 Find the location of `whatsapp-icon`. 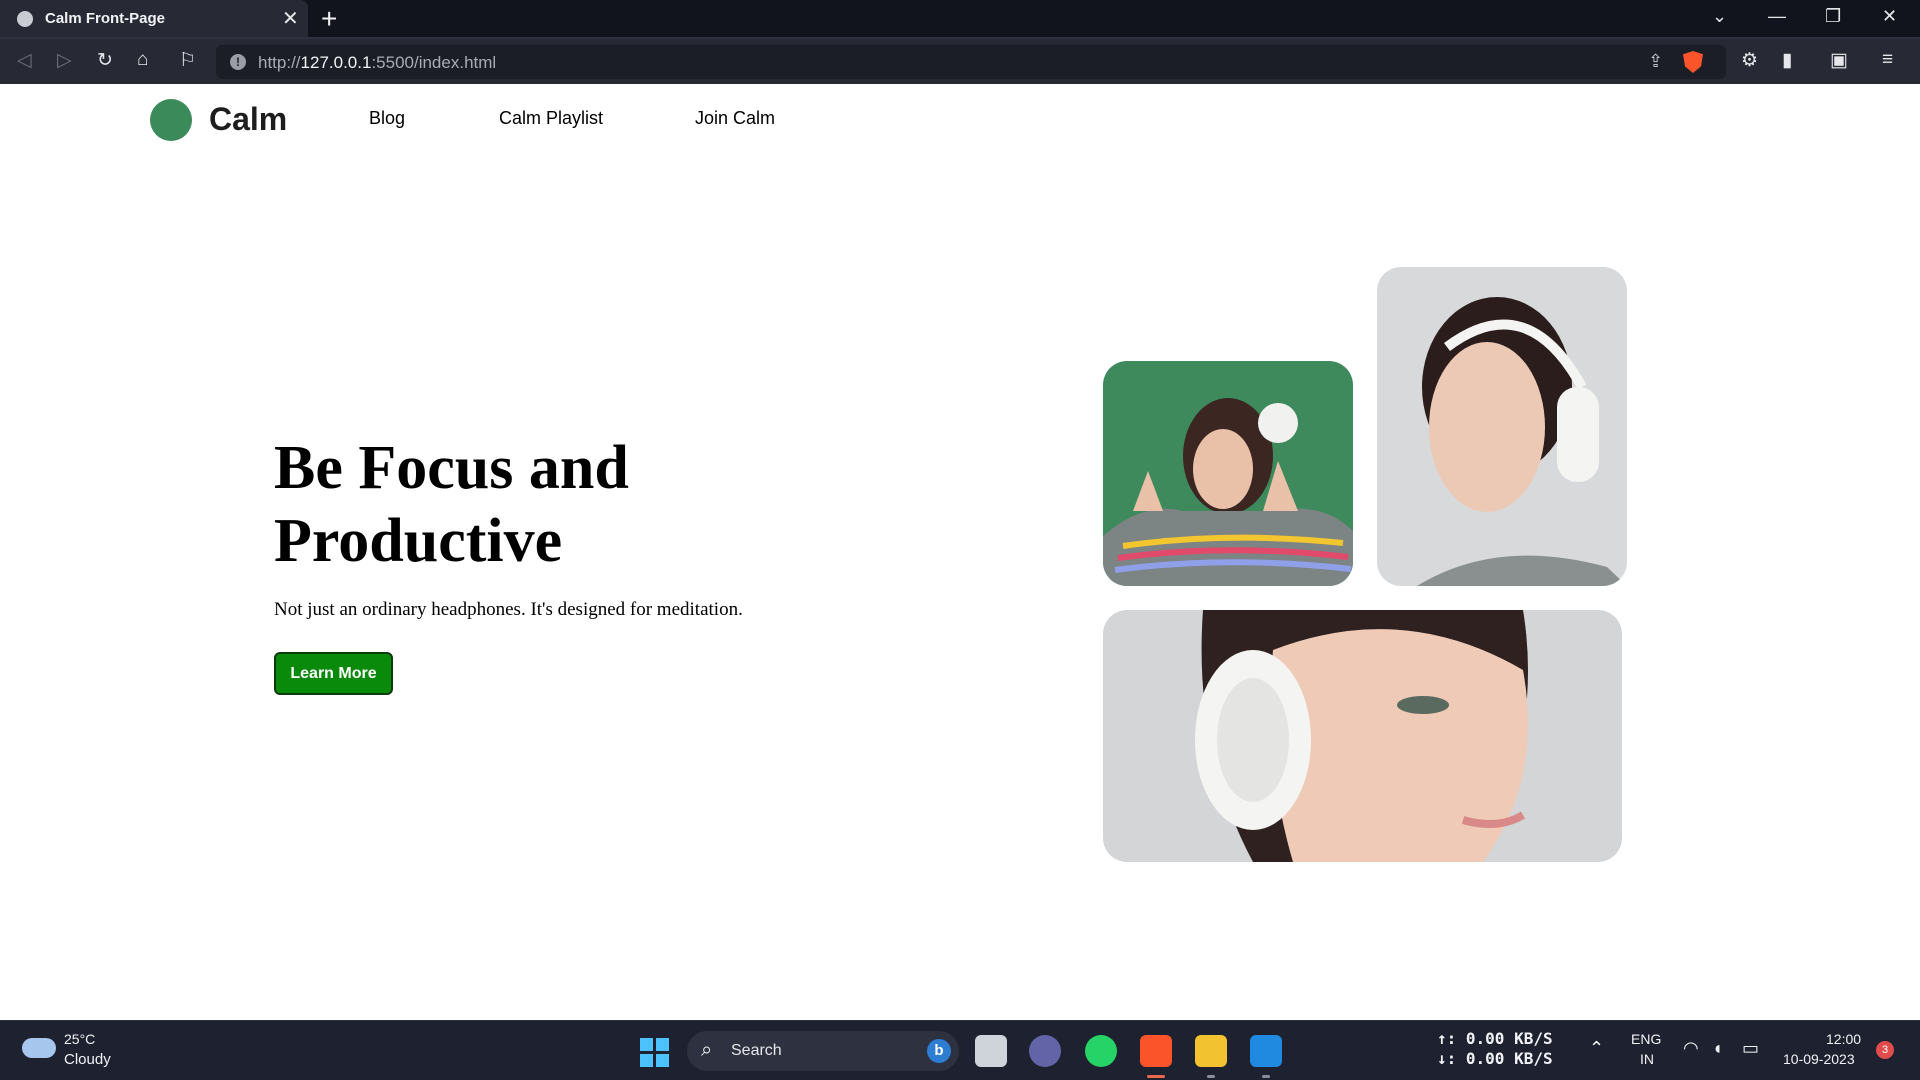

whatsapp-icon is located at coordinates (1101, 1051).